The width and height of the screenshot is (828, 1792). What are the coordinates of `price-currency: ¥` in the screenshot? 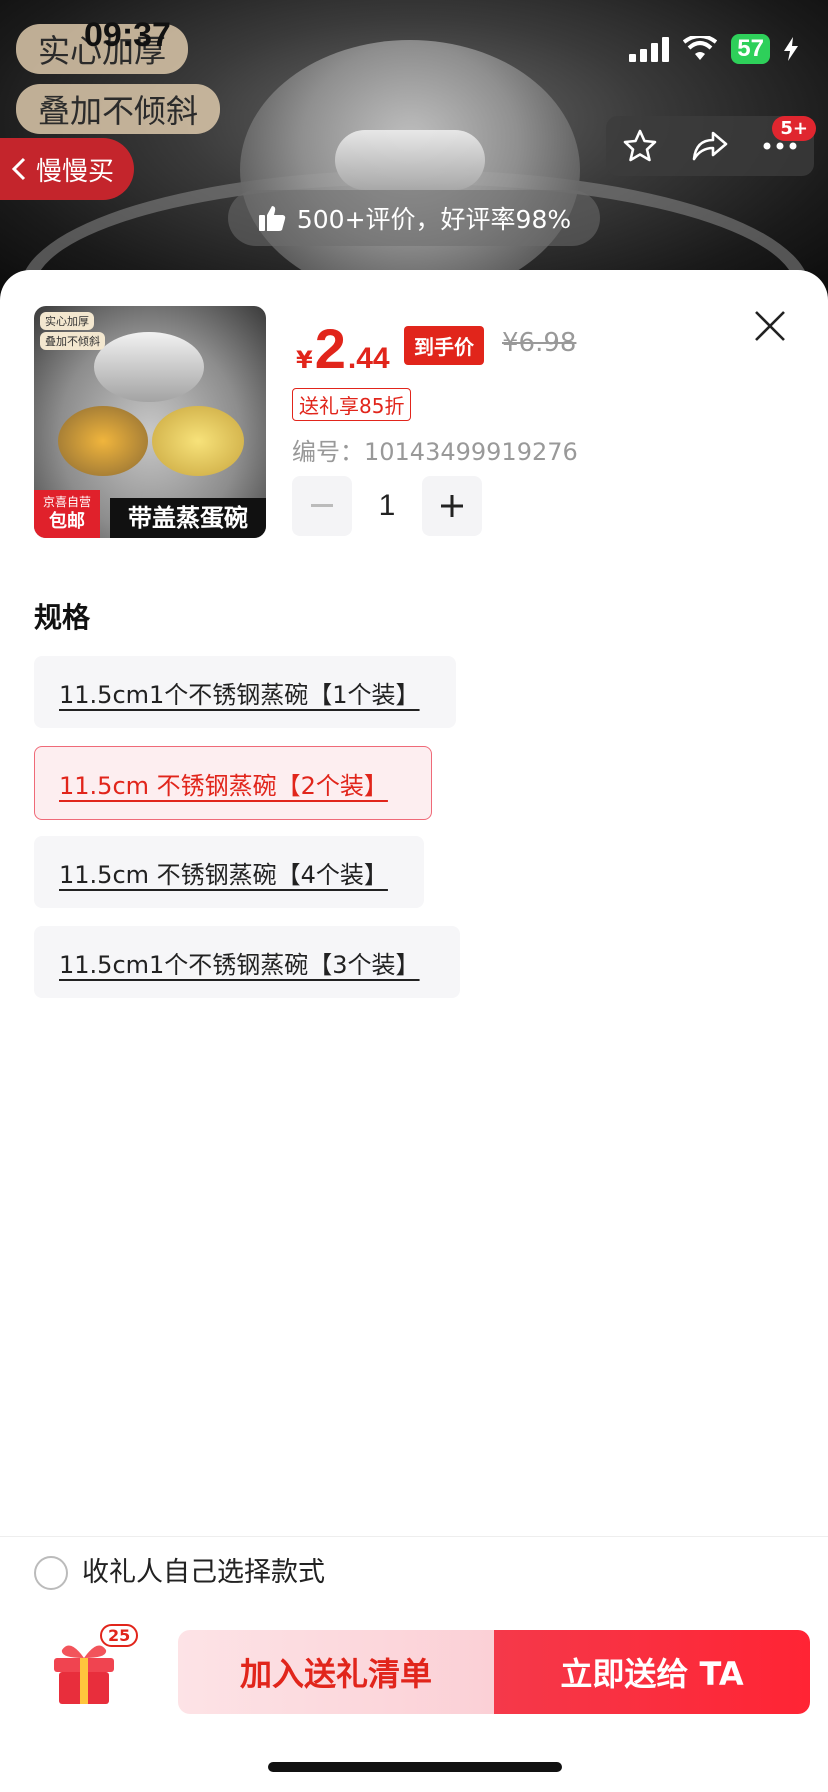 It's located at (304, 360).